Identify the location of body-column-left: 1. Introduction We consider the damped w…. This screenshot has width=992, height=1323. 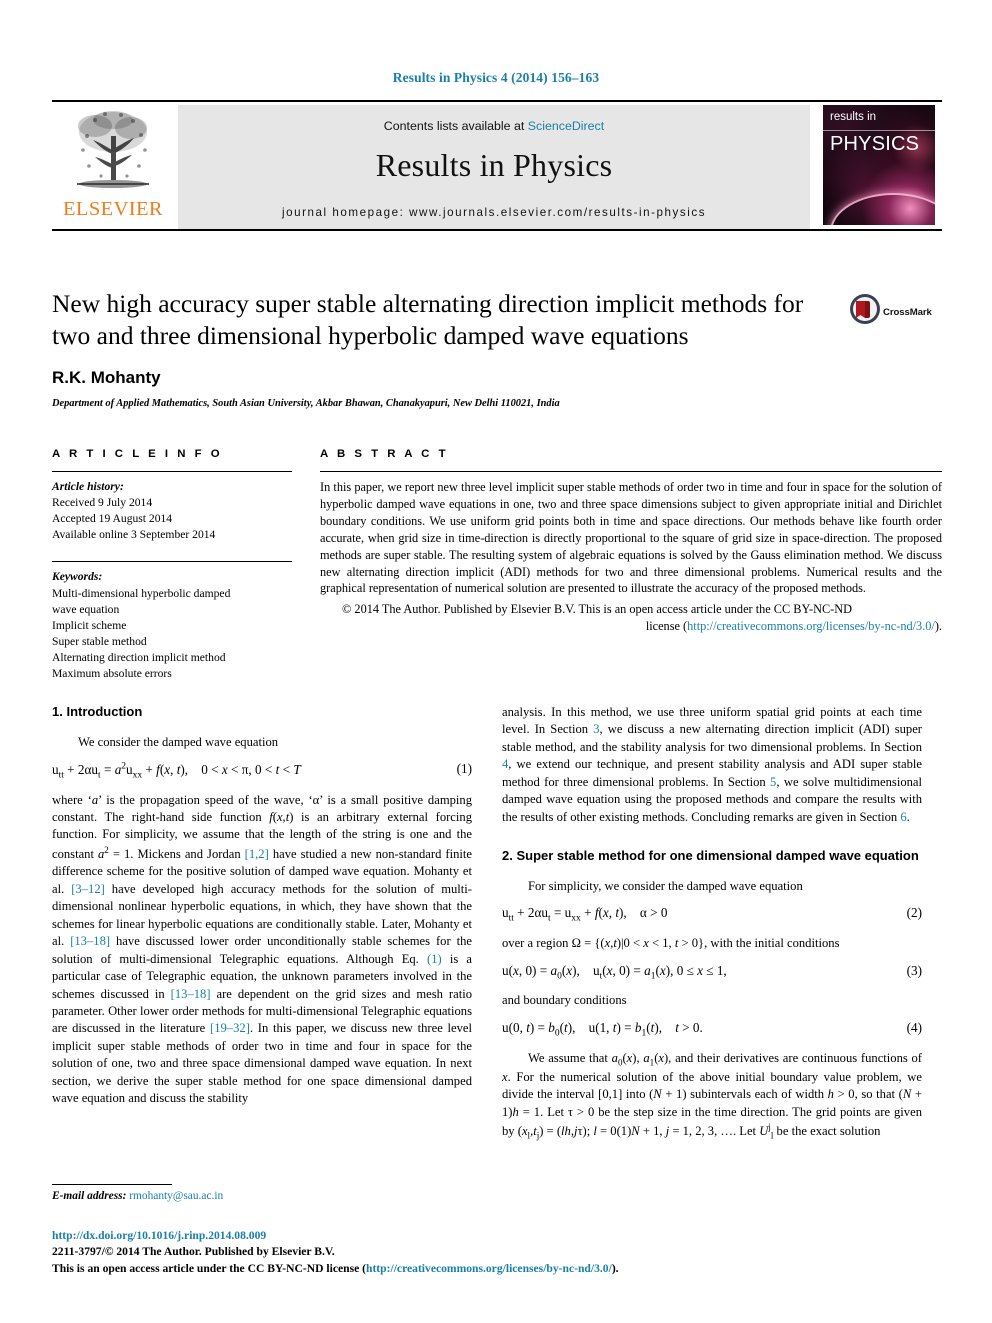
(262, 906).